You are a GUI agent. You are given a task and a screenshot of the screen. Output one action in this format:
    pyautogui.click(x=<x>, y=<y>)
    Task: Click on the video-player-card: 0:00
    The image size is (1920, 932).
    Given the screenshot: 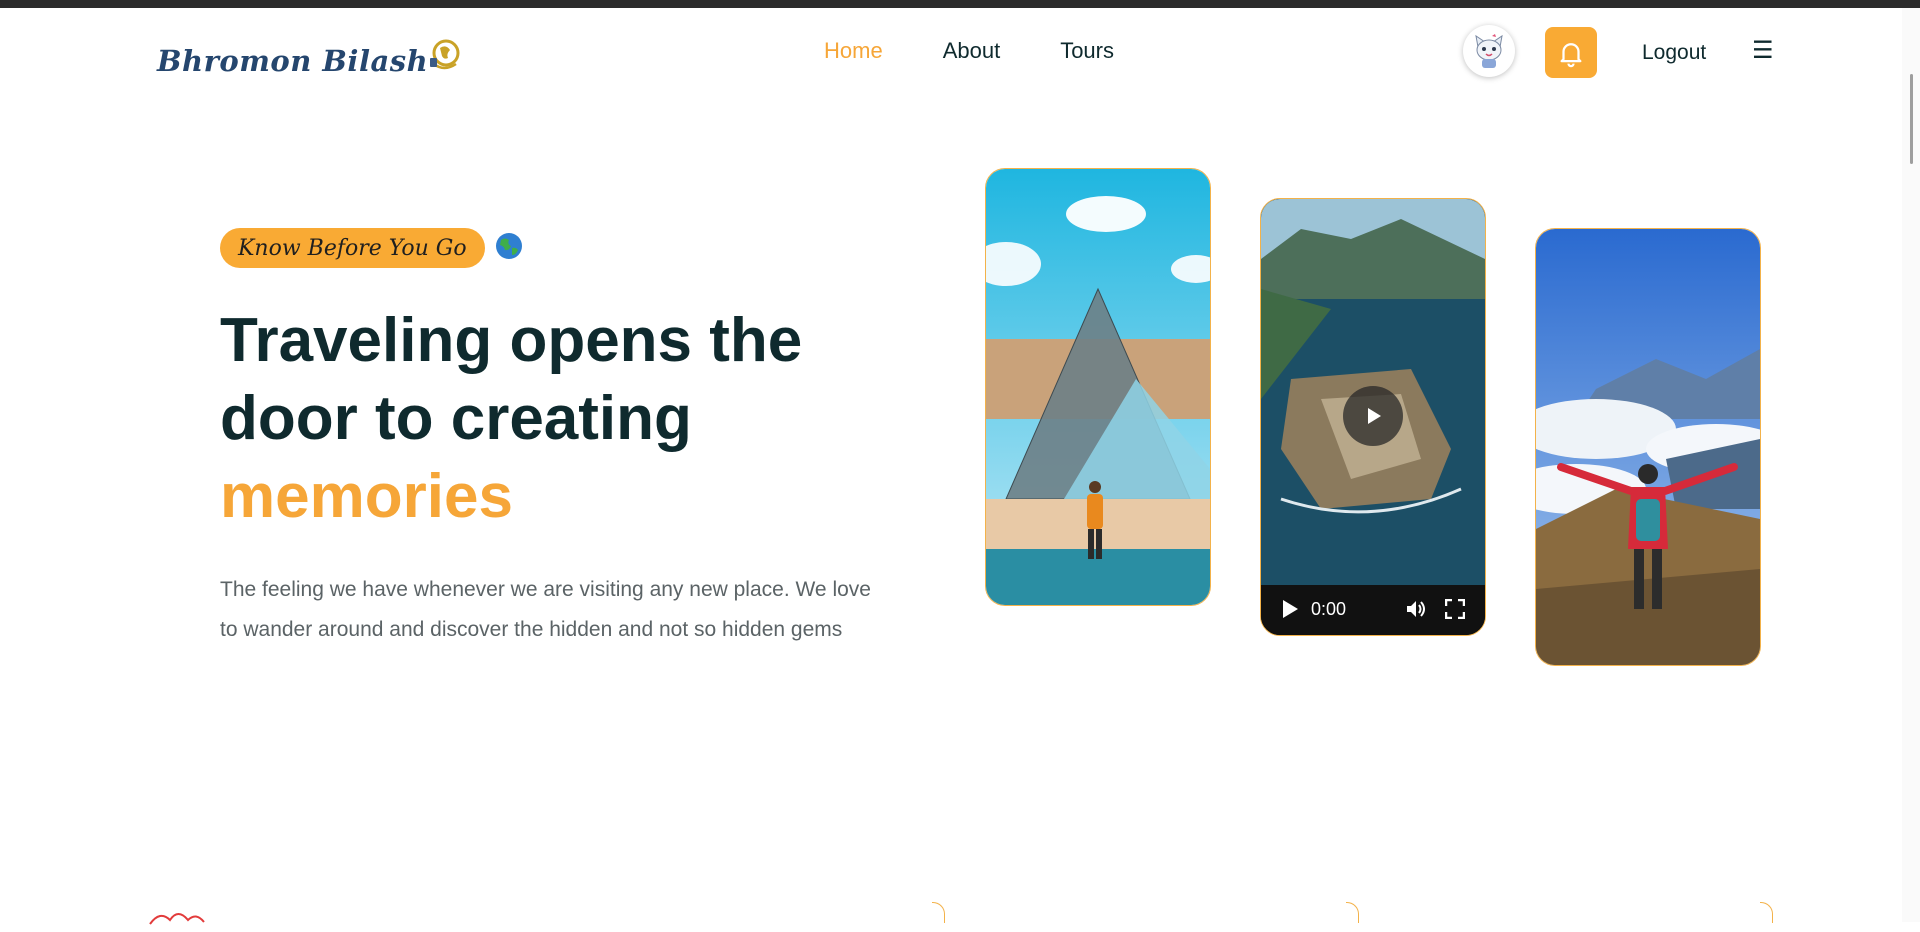 What is the action you would take?
    pyautogui.click(x=1373, y=417)
    